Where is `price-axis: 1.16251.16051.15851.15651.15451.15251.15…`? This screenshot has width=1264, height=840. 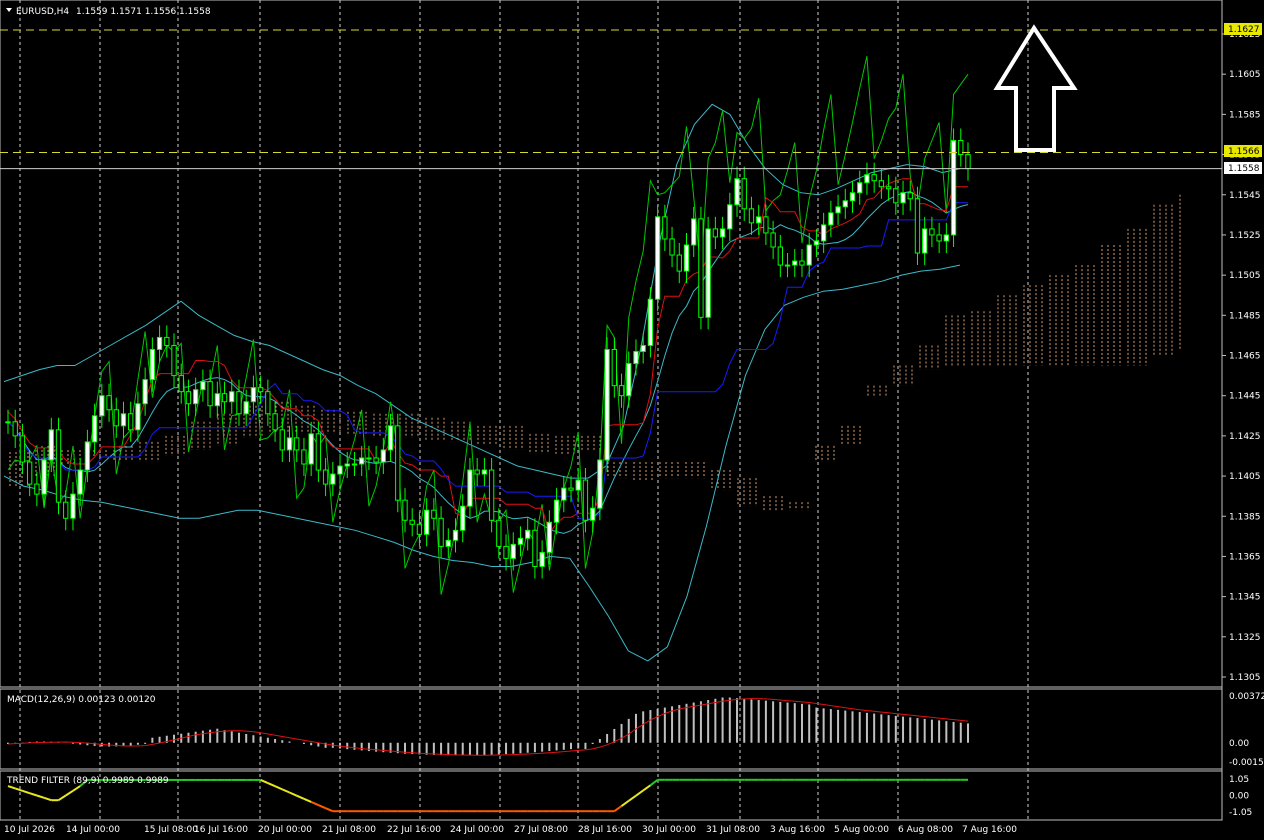
price-axis: 1.16251.16051.15851.15651.15451.15251.15… is located at coordinates (1241, 356).